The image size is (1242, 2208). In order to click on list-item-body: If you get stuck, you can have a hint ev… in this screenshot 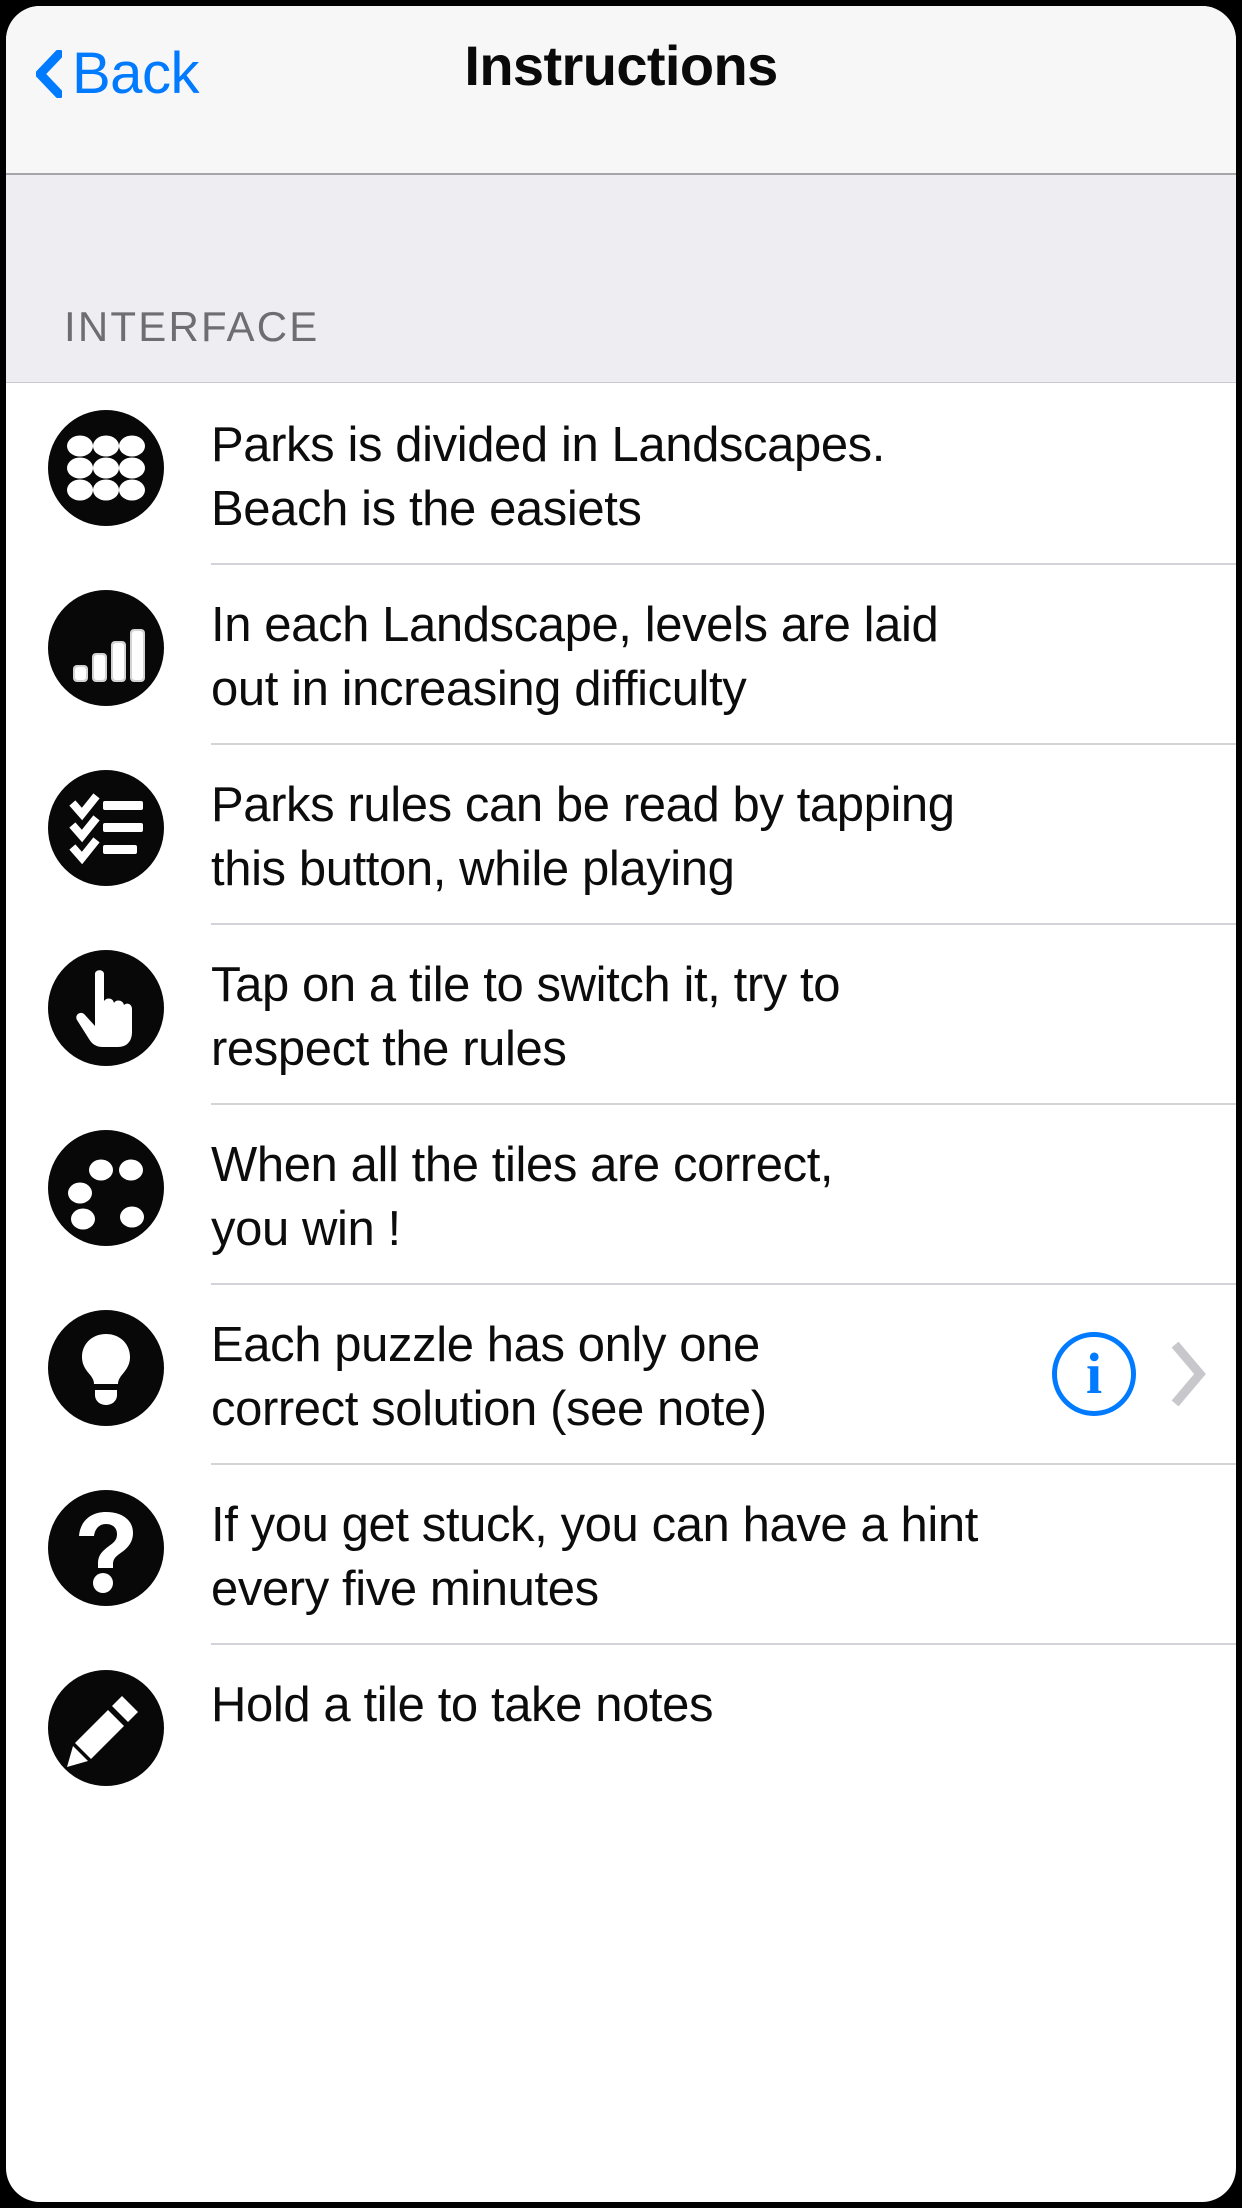, I will do `click(723, 1553)`.